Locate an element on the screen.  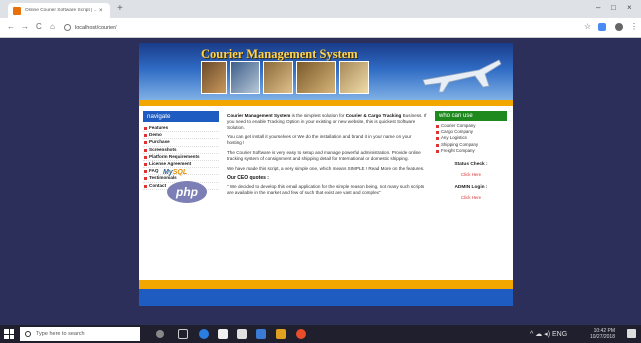
banner-stripe is located at coordinates (326, 103).